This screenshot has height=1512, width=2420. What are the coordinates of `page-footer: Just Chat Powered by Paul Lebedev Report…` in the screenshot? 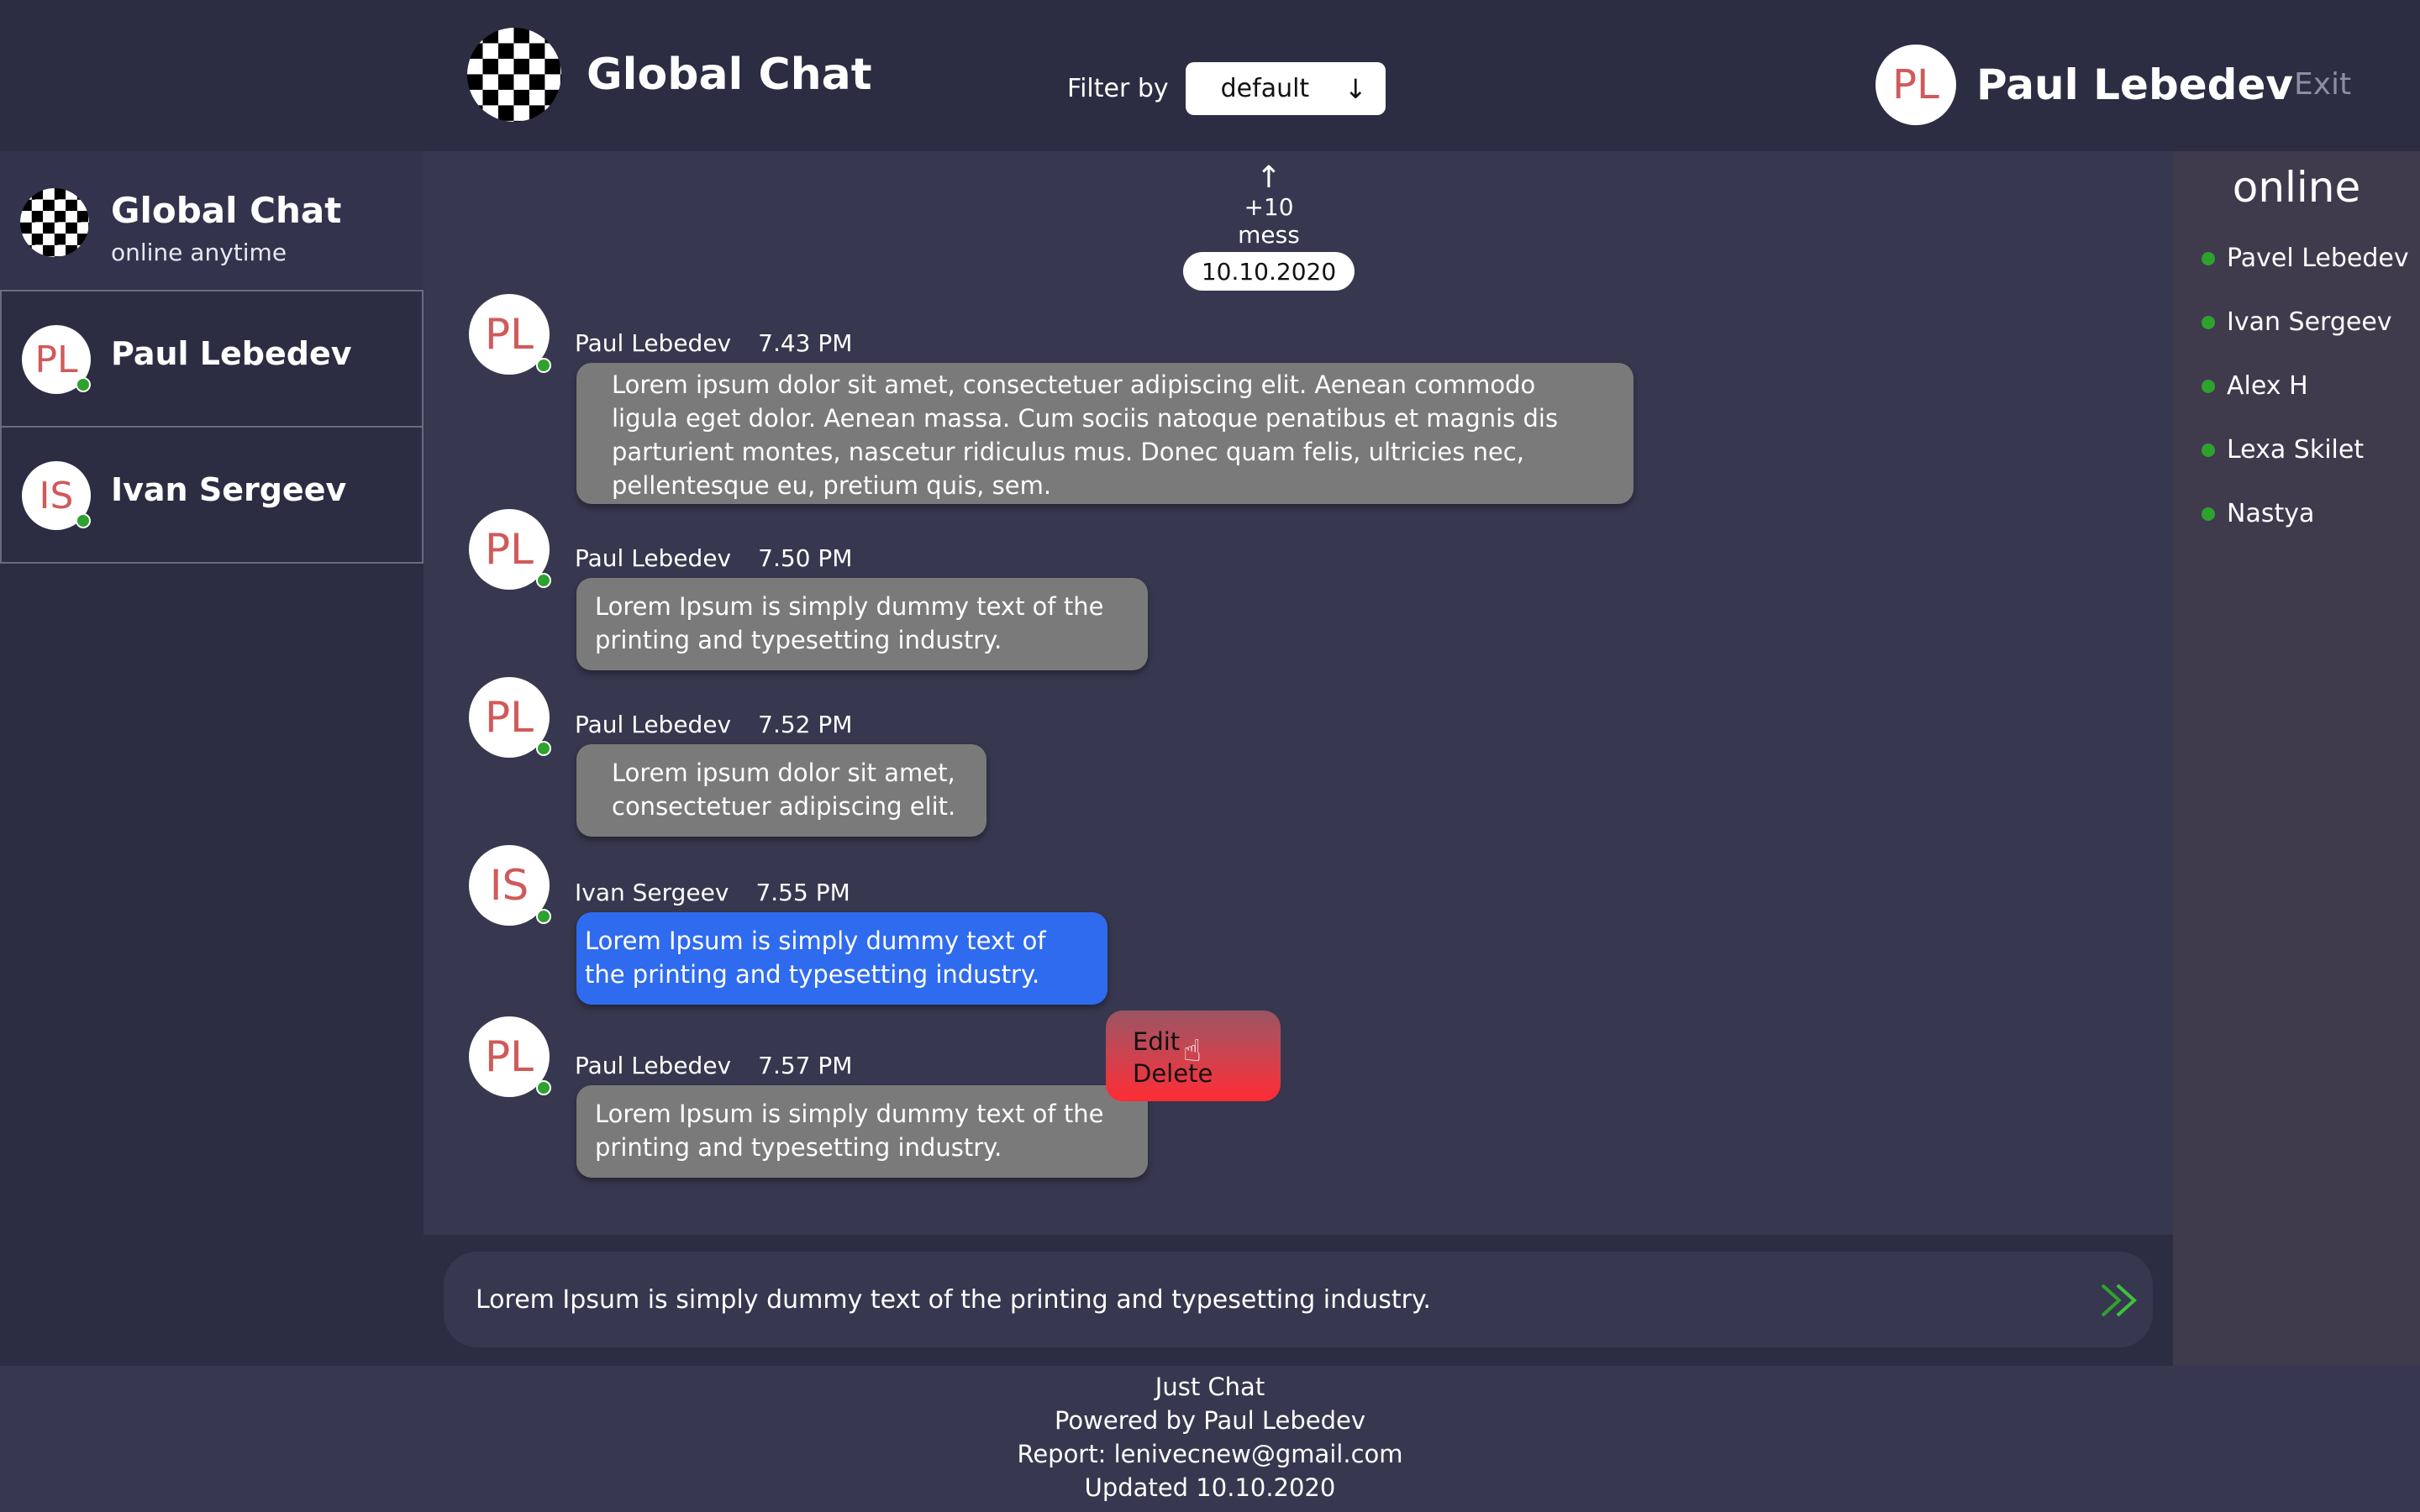 It's located at (1210, 1439).